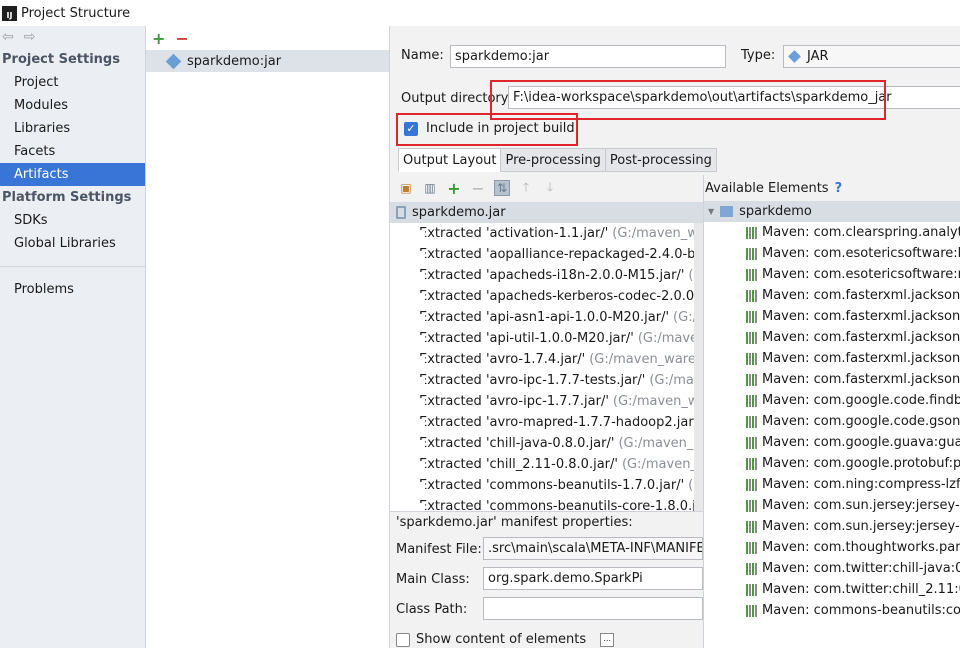  I want to click on available-element-row: Maven: com.google.code.findbug, so click(832, 400).